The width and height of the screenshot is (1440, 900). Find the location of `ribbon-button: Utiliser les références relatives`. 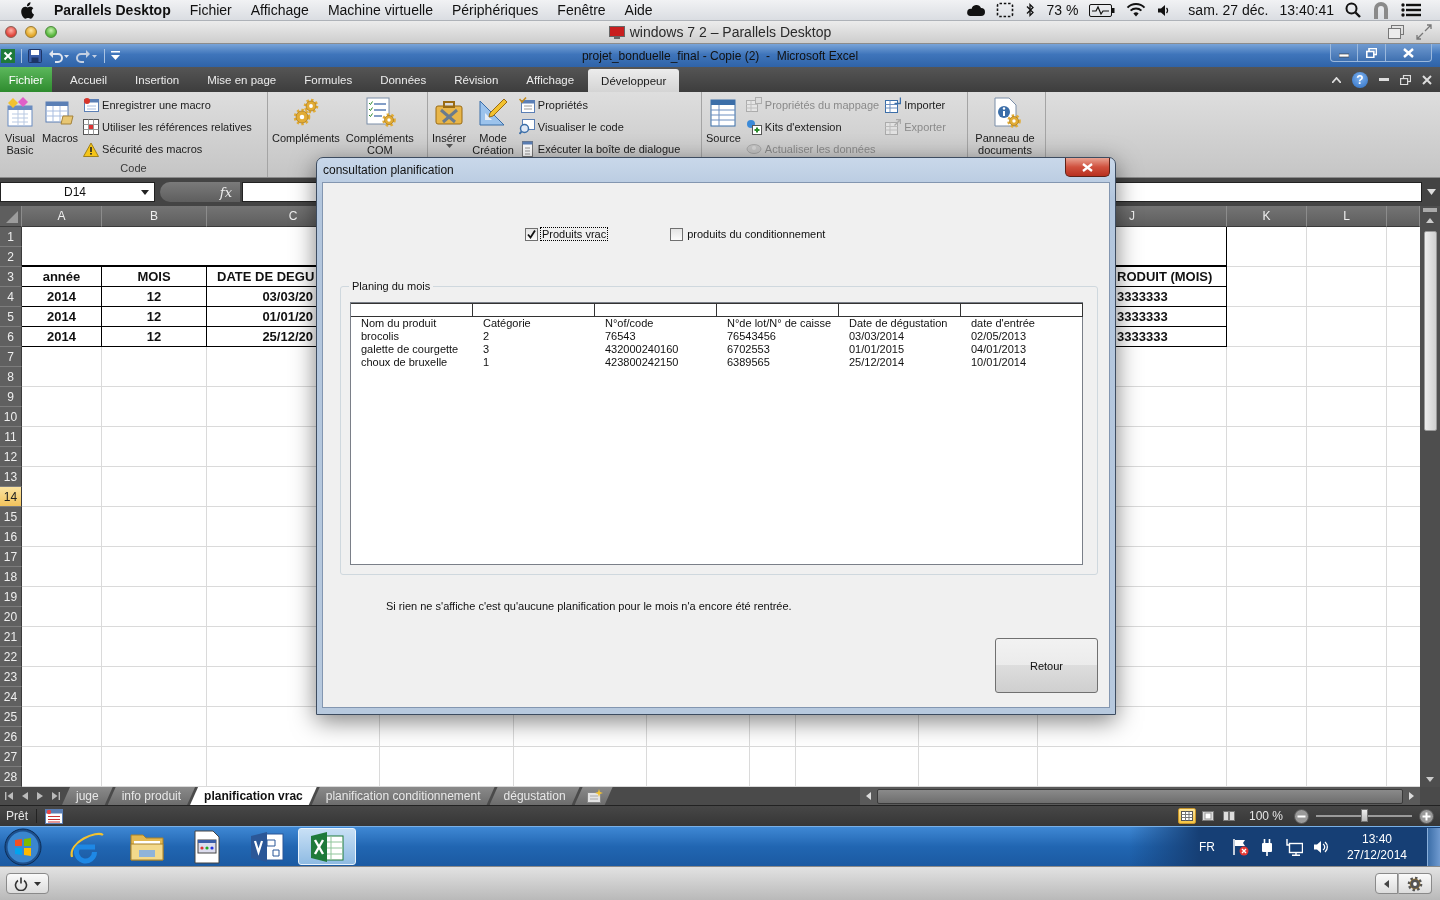

ribbon-button: Utiliser les références relatives is located at coordinates (167, 127).